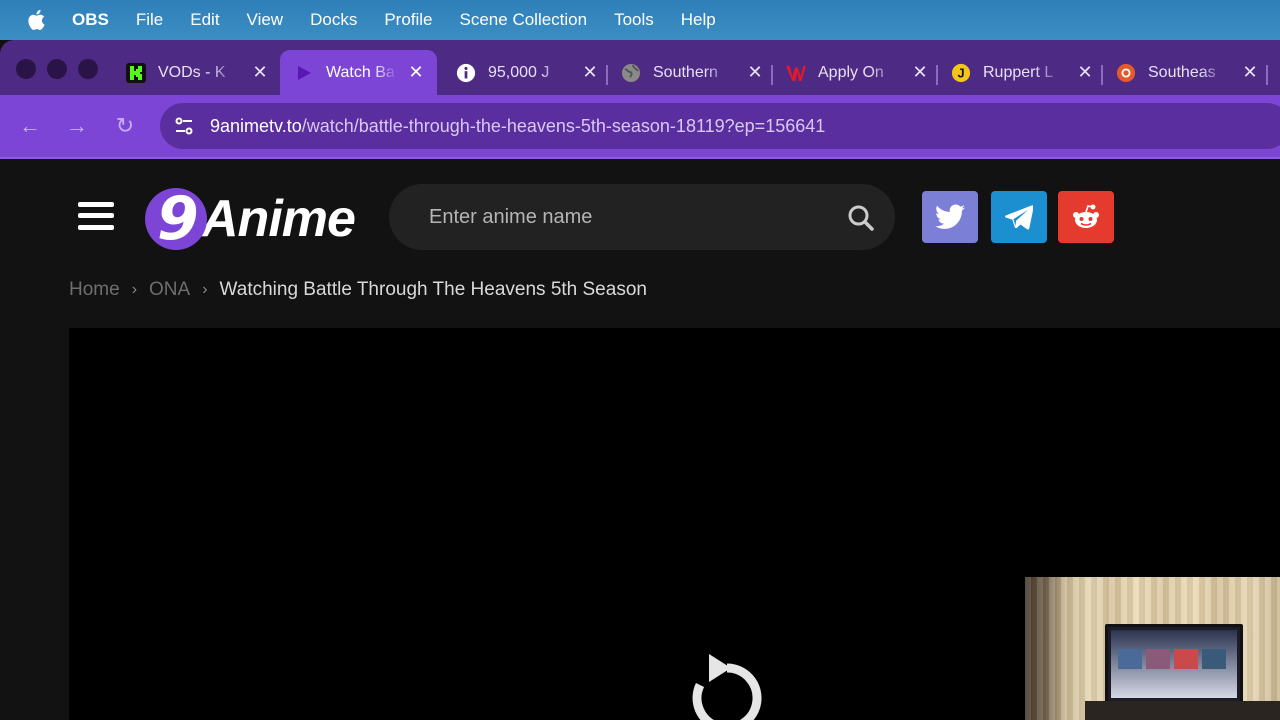 The height and width of the screenshot is (720, 1280). I want to click on site-settings-icon, so click(184, 126).